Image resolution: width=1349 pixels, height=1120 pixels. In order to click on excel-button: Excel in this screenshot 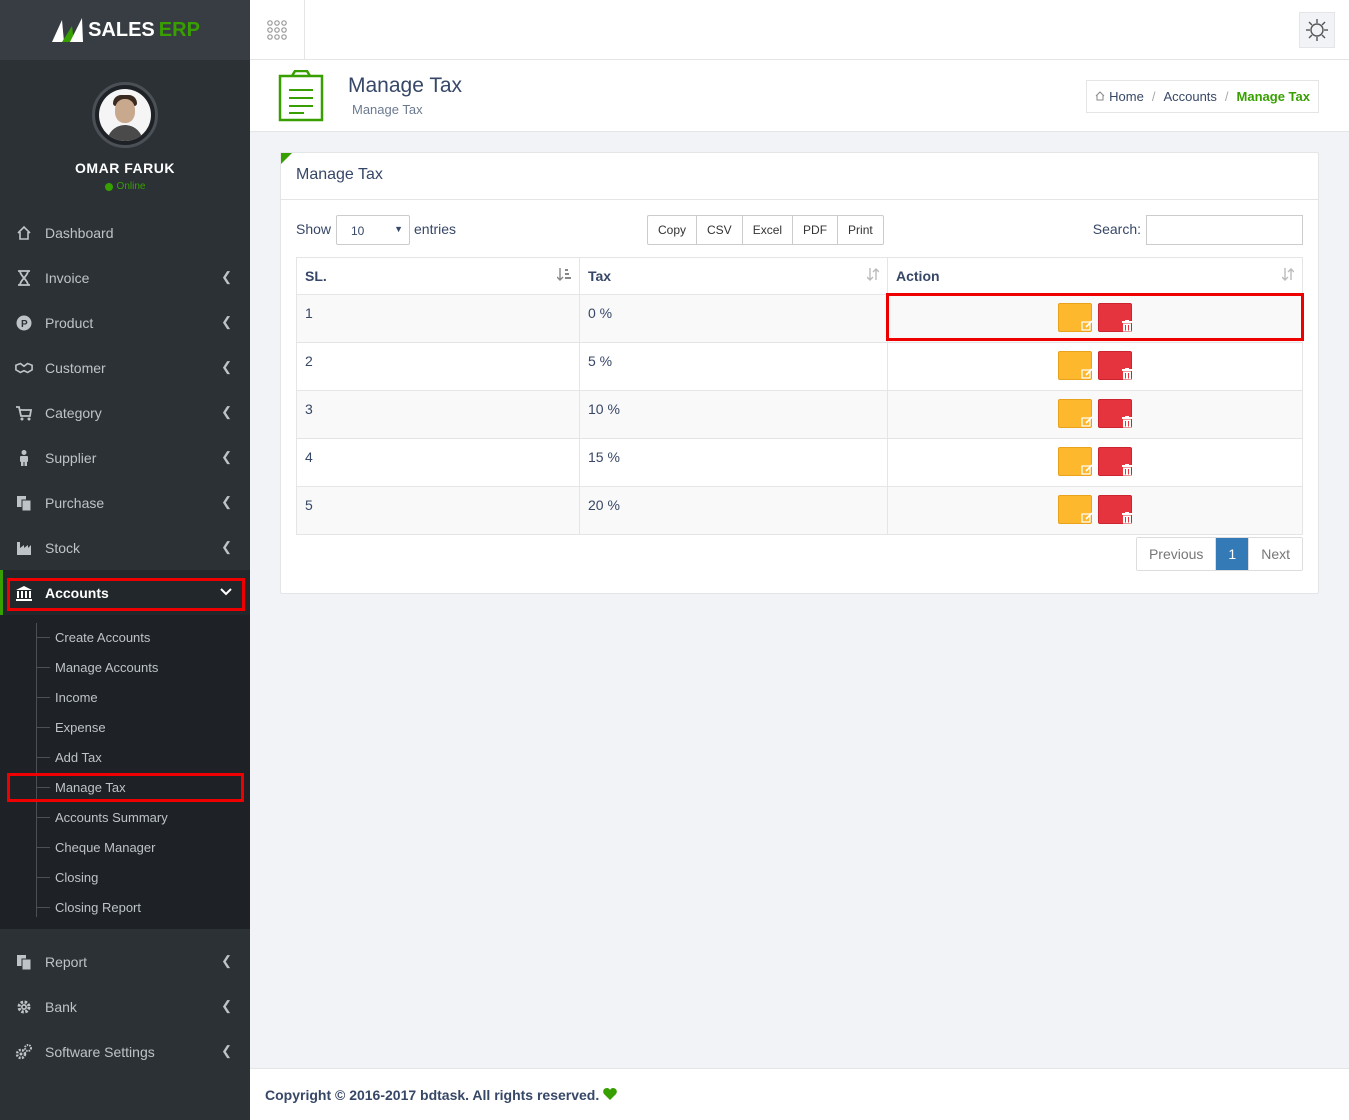, I will do `click(768, 230)`.